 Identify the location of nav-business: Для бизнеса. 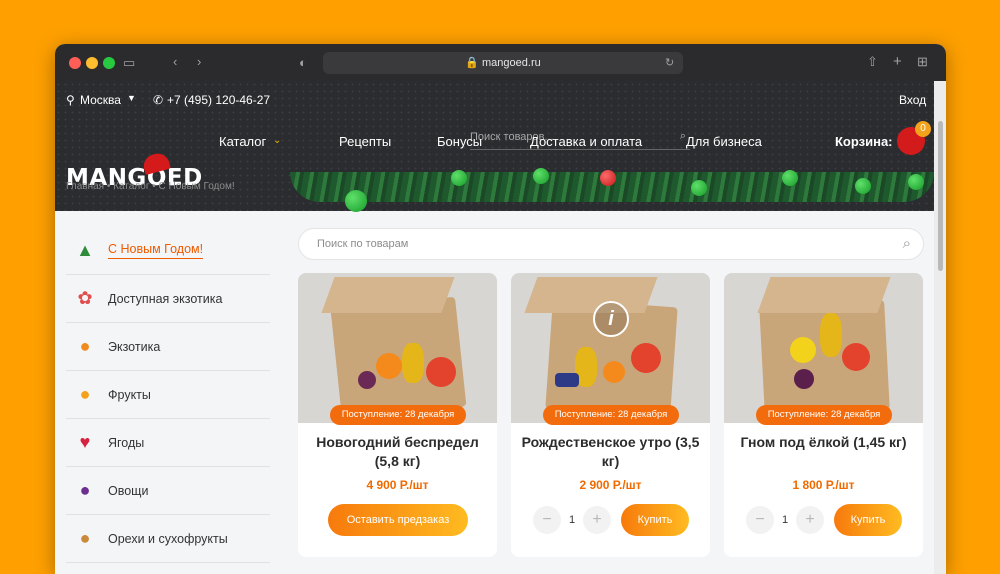
(724, 141).